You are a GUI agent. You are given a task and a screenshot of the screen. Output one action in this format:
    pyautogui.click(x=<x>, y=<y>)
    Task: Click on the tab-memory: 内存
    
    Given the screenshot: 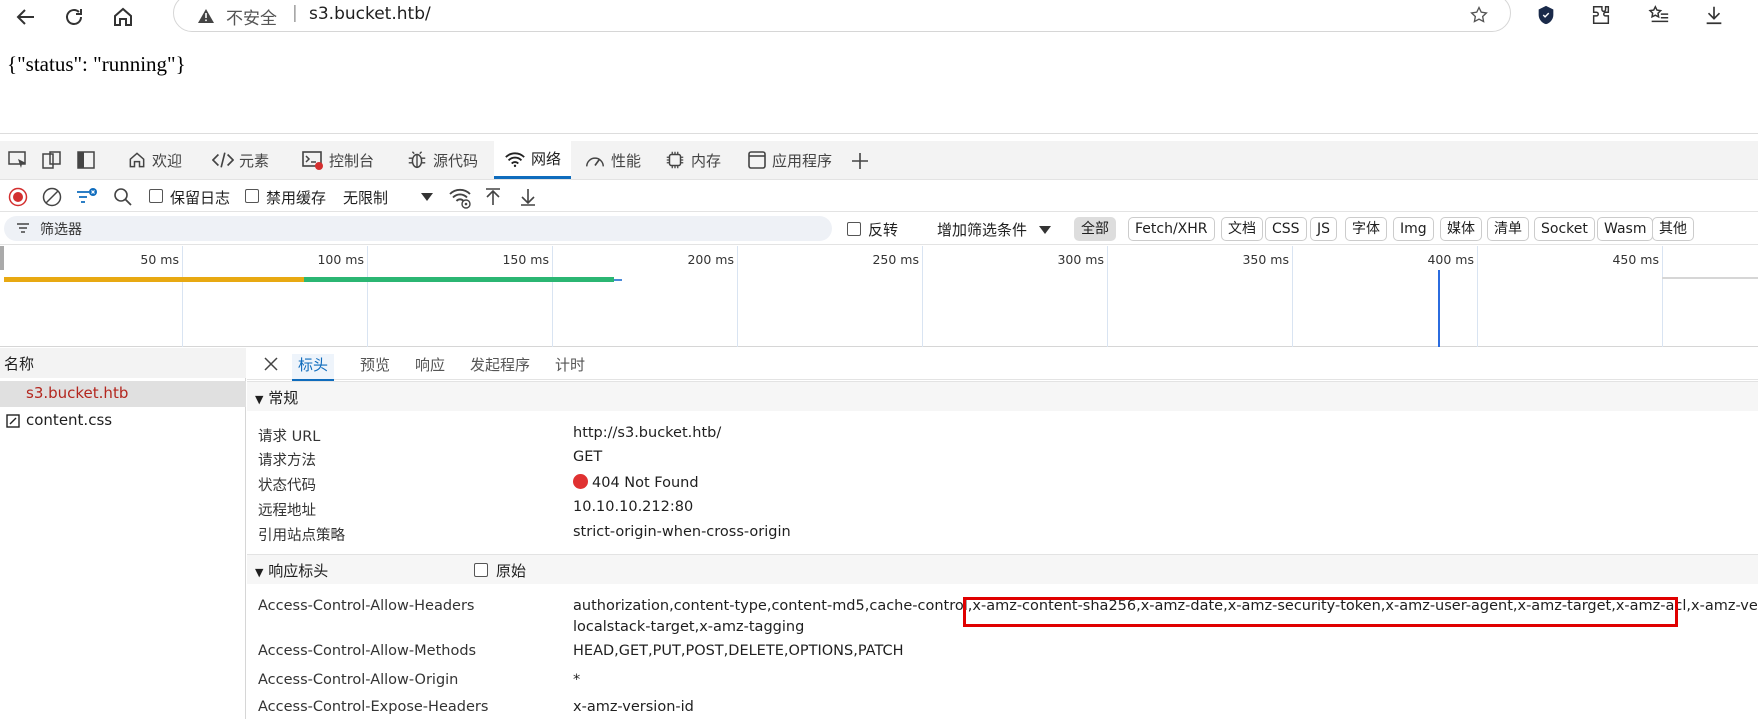 What is the action you would take?
    pyautogui.click(x=692, y=160)
    